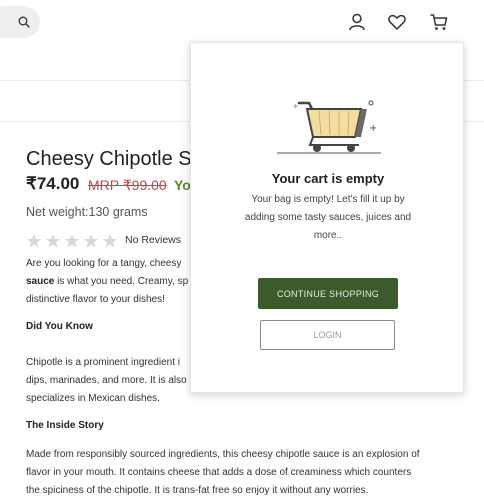  Describe the element at coordinates (103, 362) in the screenshot. I see `dyk-line: Chipotle is a prominent ingredient i` at that location.